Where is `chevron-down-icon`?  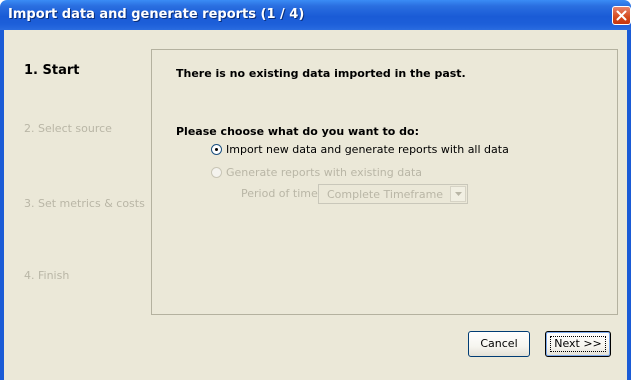 chevron-down-icon is located at coordinates (458, 194).